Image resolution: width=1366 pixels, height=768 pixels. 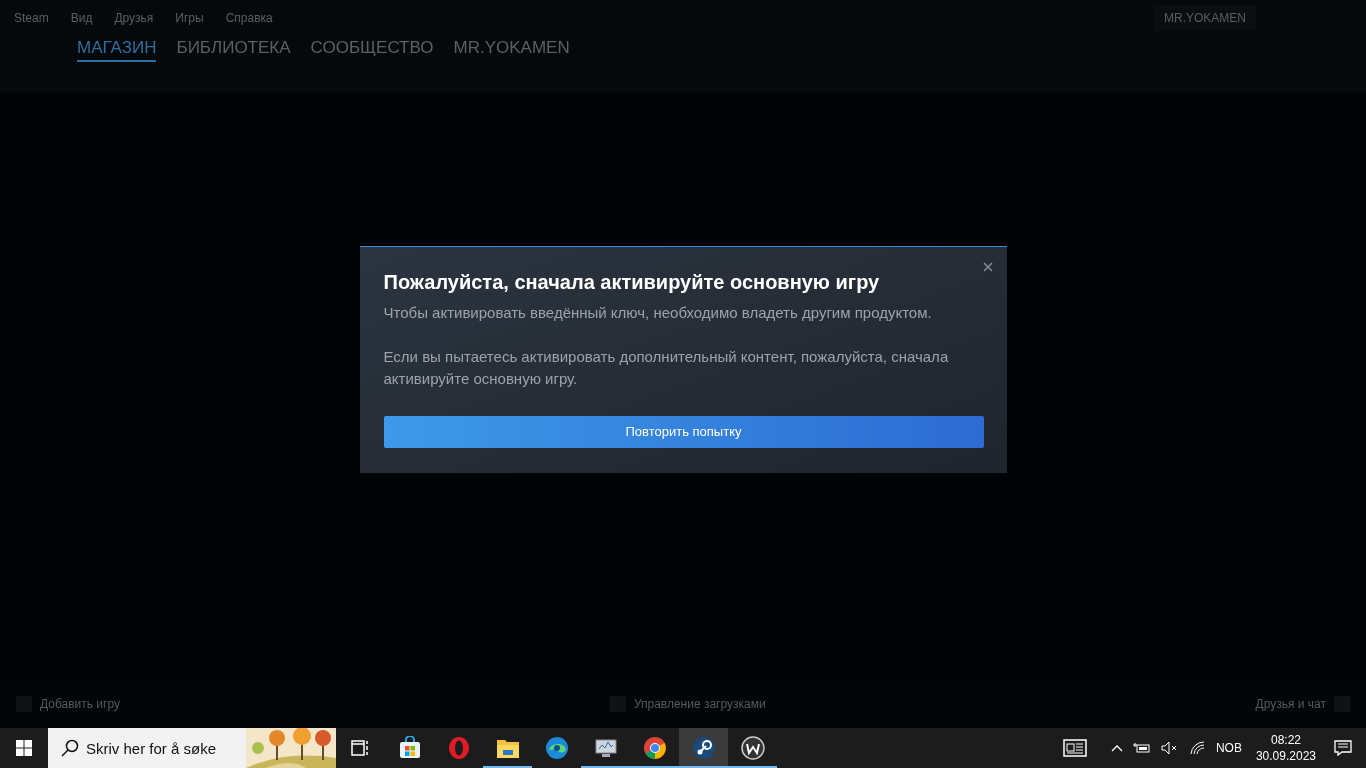 What do you see at coordinates (1074, 748) in the screenshot?
I see `news-icon` at bounding box center [1074, 748].